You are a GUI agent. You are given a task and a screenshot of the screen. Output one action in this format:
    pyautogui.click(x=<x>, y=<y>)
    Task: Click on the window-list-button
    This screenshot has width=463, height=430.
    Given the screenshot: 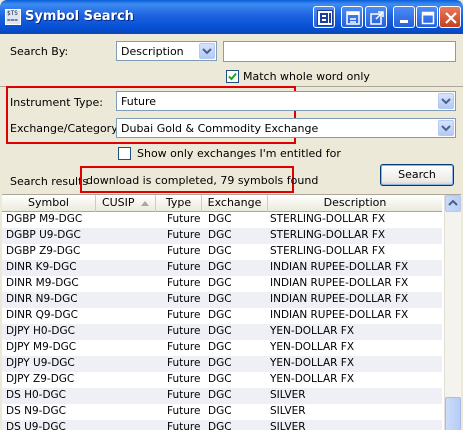 What is the action you would take?
    pyautogui.click(x=352, y=17)
    